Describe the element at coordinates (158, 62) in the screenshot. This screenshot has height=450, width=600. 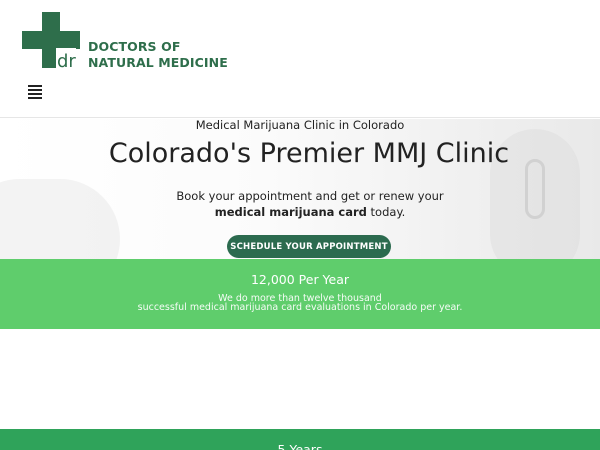
I see `logo-line-2: NATURAL MEDICINE` at that location.